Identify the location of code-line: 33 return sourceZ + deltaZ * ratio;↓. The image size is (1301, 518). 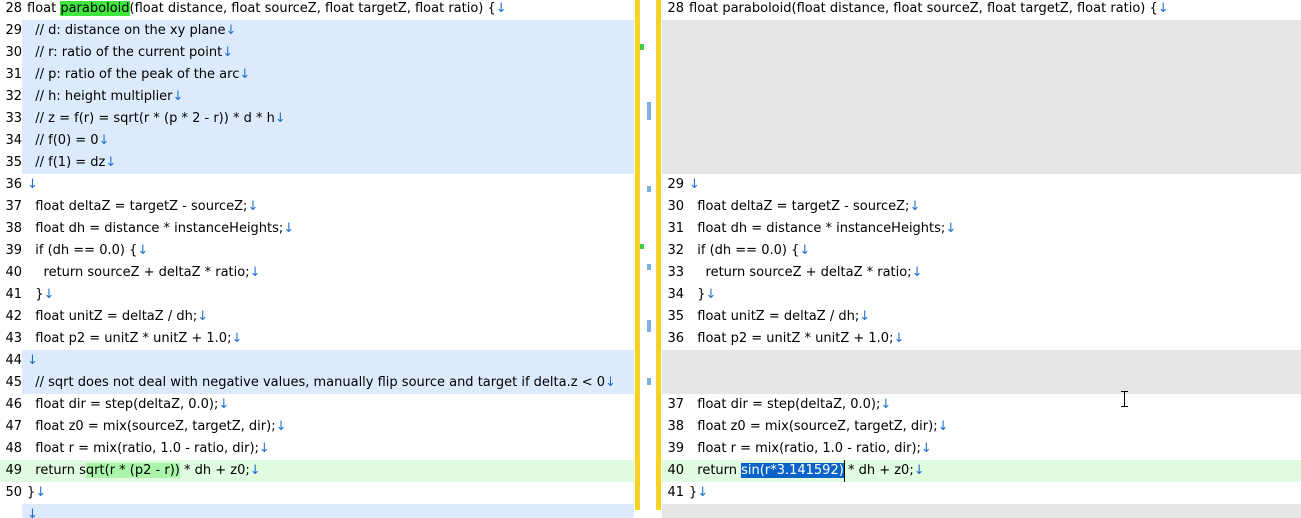
(981, 273).